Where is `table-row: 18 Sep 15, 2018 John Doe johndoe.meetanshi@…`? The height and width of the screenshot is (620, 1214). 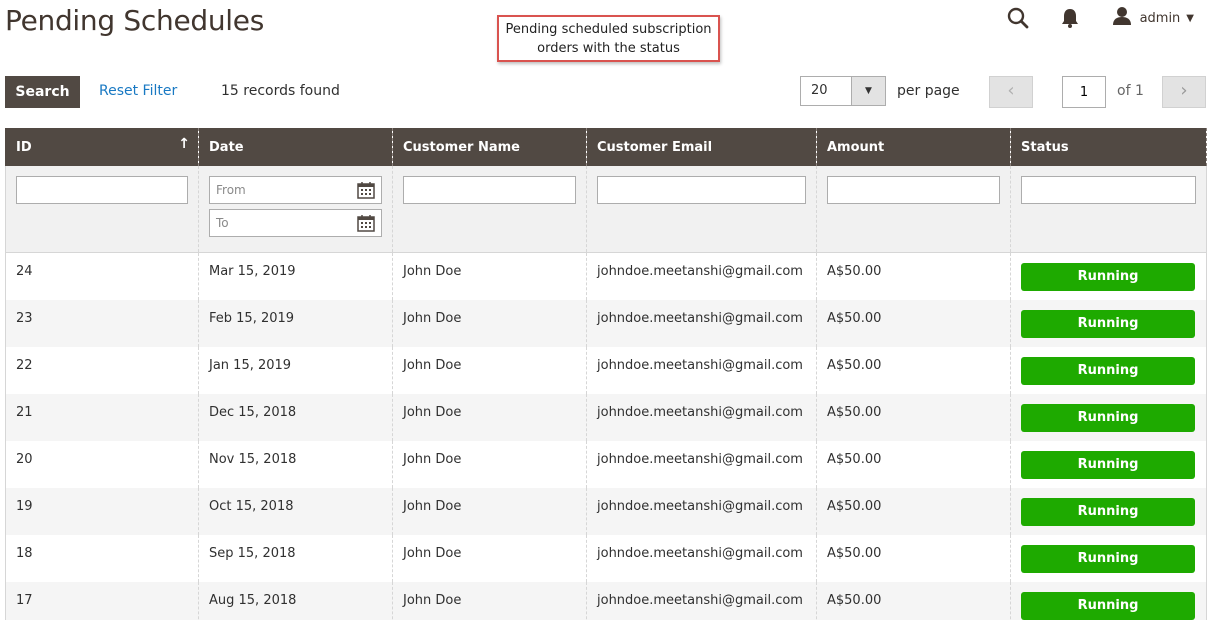
table-row: 18 Sep 15, 2018 John Doe johndoe.meetanshi@… is located at coordinates (606, 558).